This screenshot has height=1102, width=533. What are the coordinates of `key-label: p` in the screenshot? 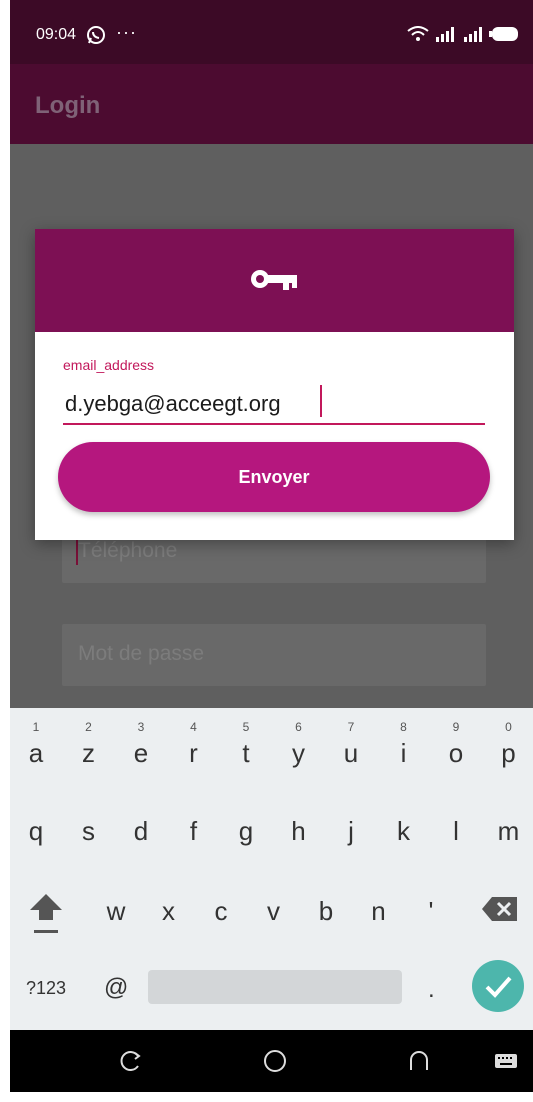 It's located at (508, 753).